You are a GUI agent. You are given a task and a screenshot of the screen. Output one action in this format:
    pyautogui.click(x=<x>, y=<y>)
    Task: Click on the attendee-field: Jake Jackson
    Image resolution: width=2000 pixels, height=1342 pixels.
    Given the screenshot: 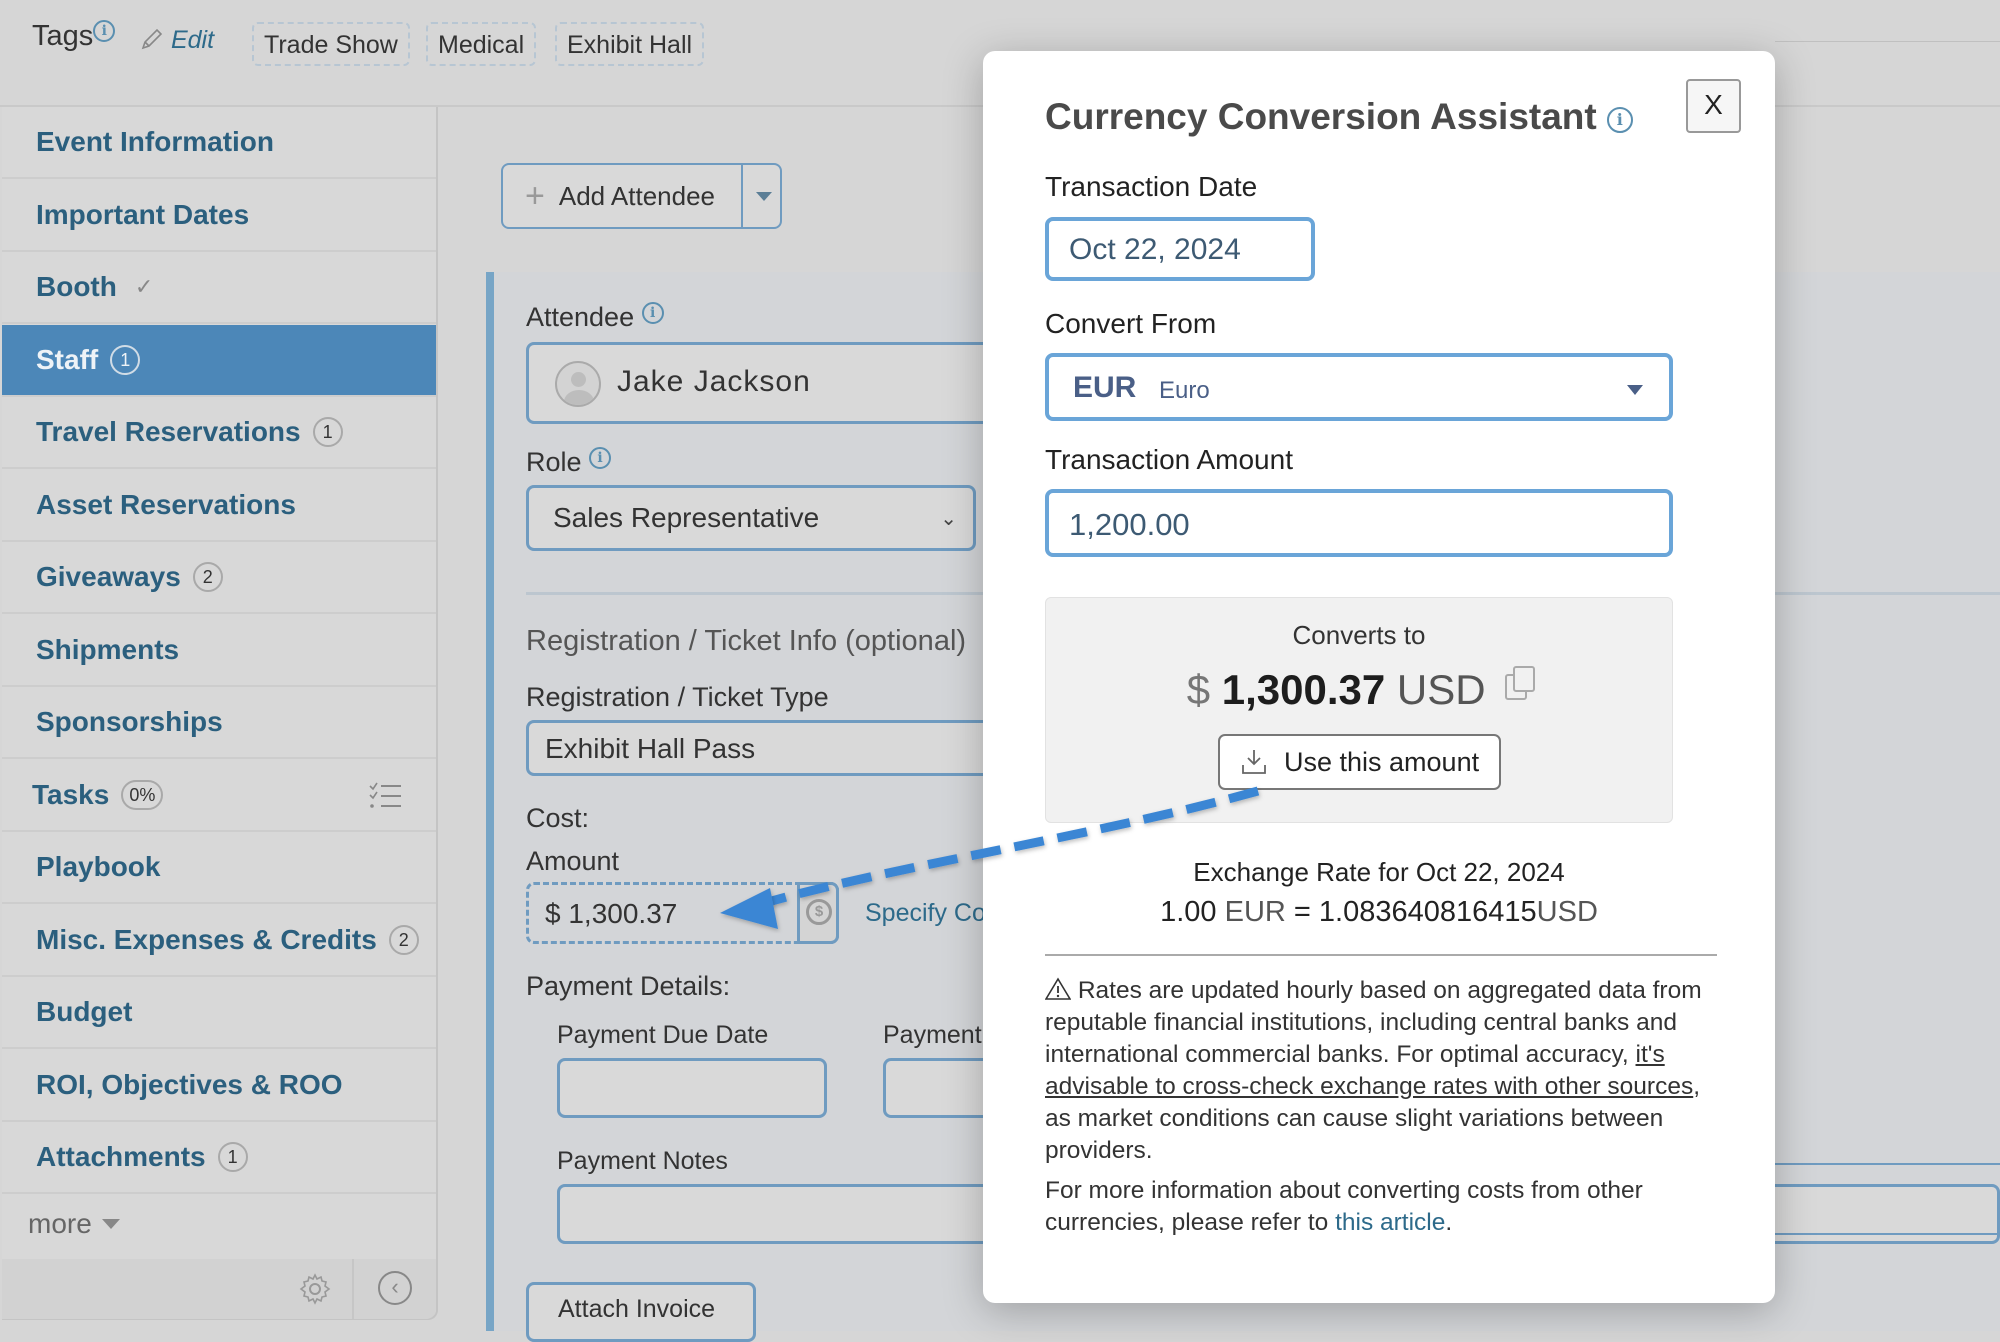 What is the action you would take?
    pyautogui.click(x=766, y=383)
    